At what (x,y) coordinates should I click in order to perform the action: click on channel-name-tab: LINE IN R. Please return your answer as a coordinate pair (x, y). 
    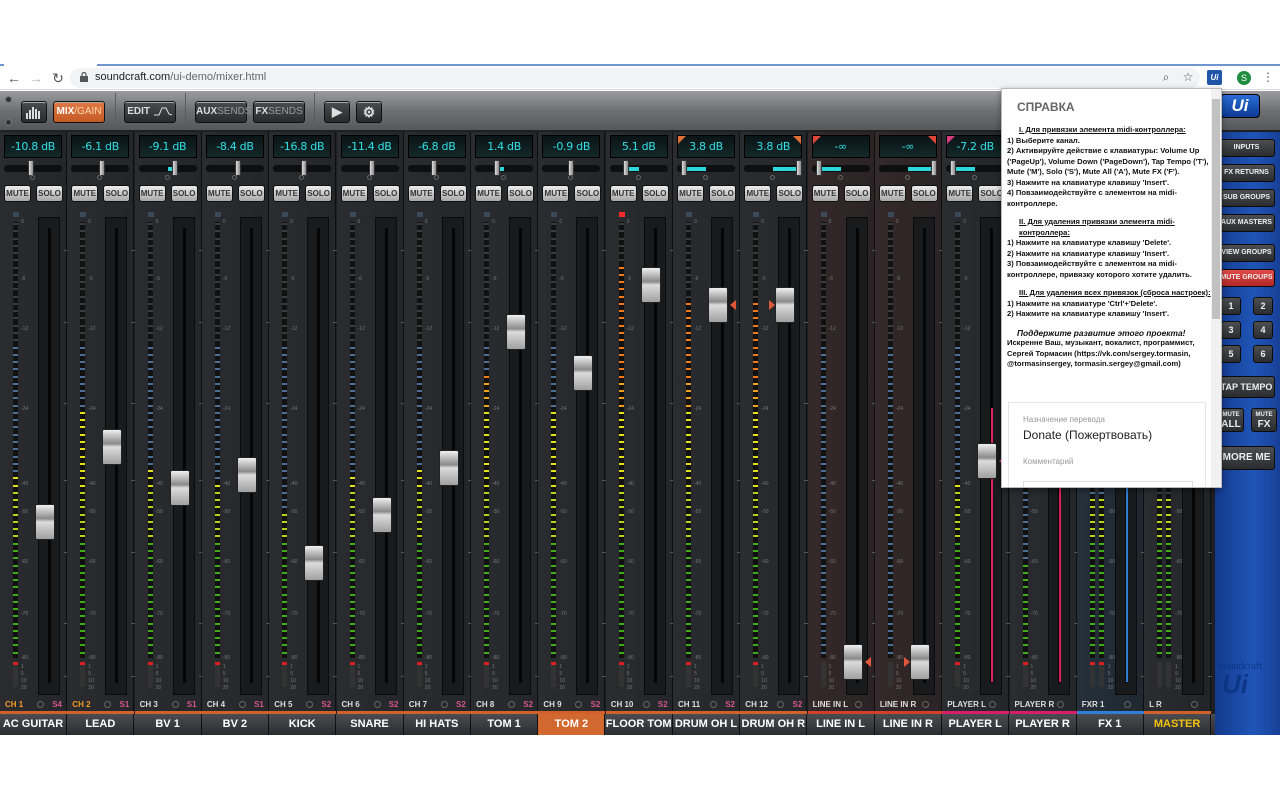
    Looking at the image, I should click on (908, 724).